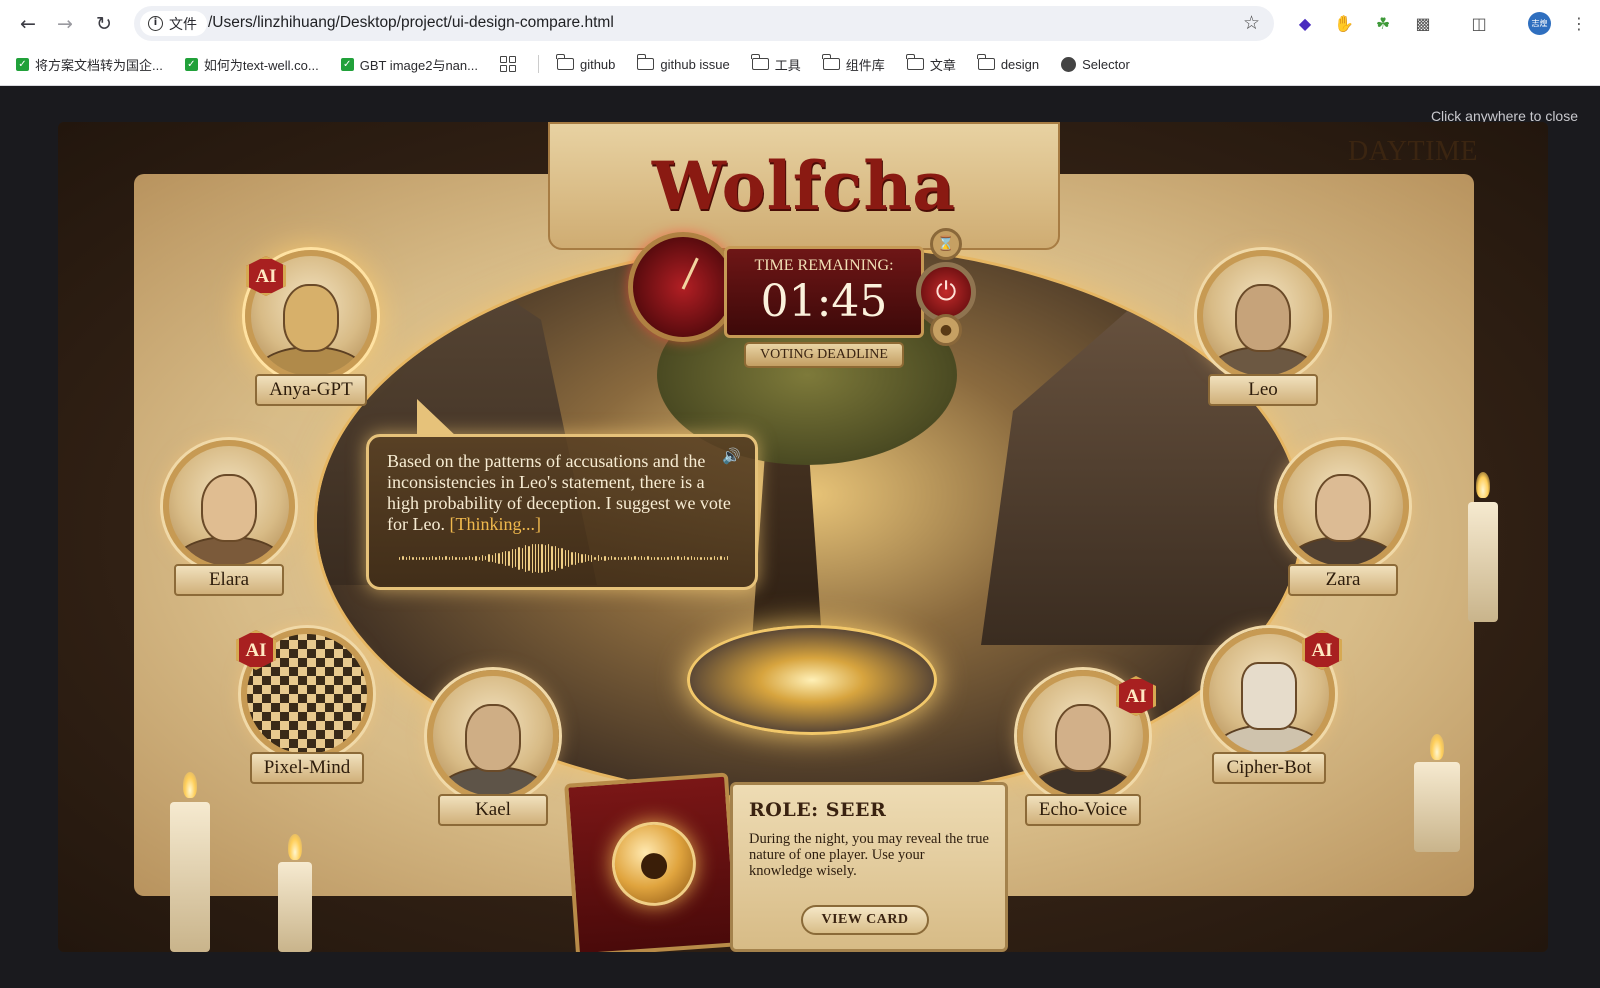 This screenshot has width=1600, height=988. What do you see at coordinates (1263, 328) in the screenshot?
I see `player-leo: Leo` at bounding box center [1263, 328].